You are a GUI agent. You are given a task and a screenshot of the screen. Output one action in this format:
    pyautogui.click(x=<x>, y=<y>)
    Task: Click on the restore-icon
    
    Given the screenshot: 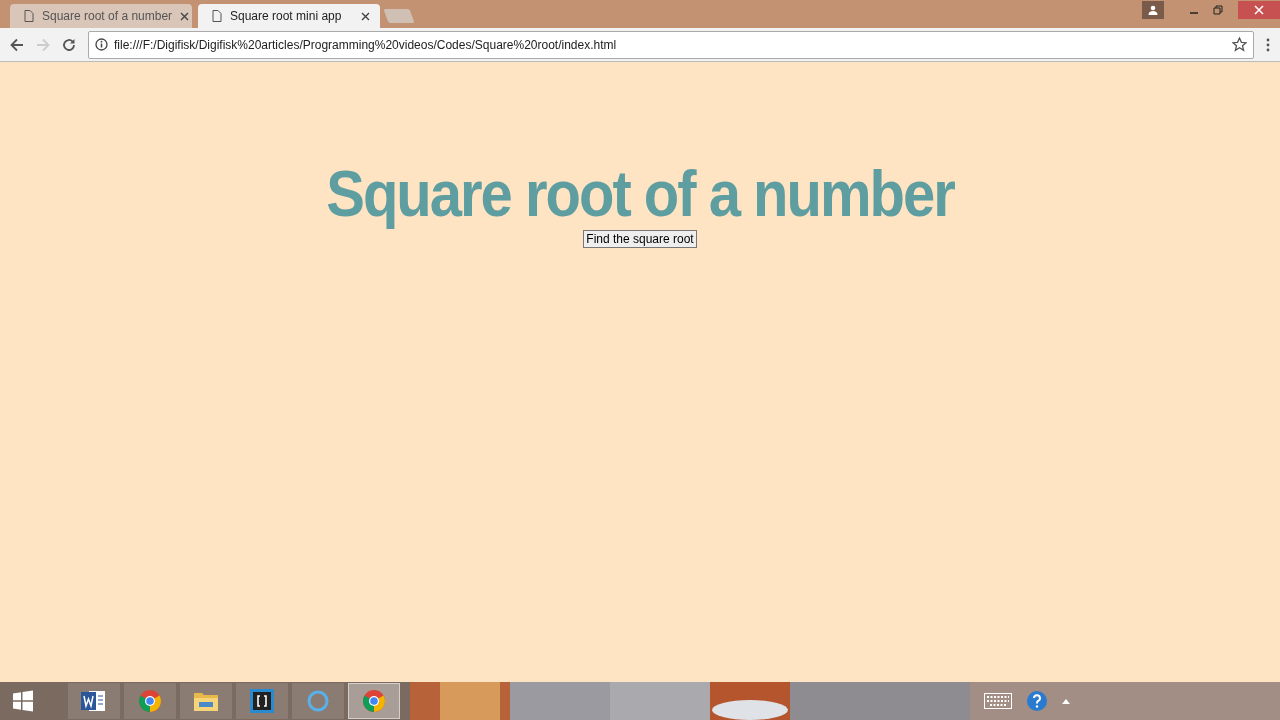 What is the action you would take?
    pyautogui.click(x=1218, y=10)
    